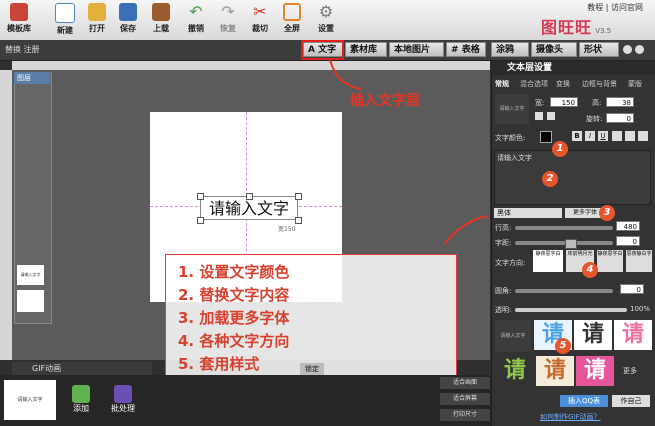 The width and height of the screenshot is (655, 426). Describe the element at coordinates (572, 177) in the screenshot. I see `text-content-input: 请输入文字` at that location.